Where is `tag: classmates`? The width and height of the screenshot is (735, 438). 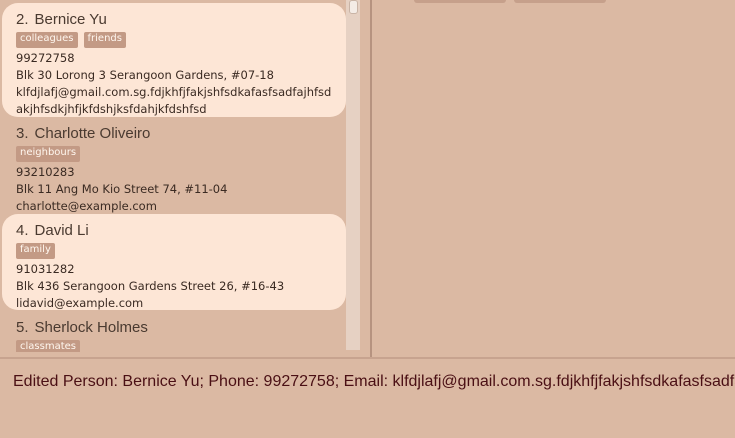 tag: classmates is located at coordinates (48, 346).